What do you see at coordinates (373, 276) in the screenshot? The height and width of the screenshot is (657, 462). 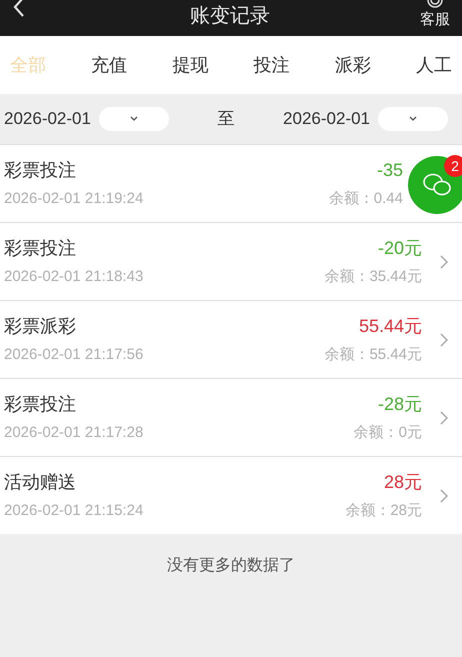 I see `balance-text: 余额：35.44元` at bounding box center [373, 276].